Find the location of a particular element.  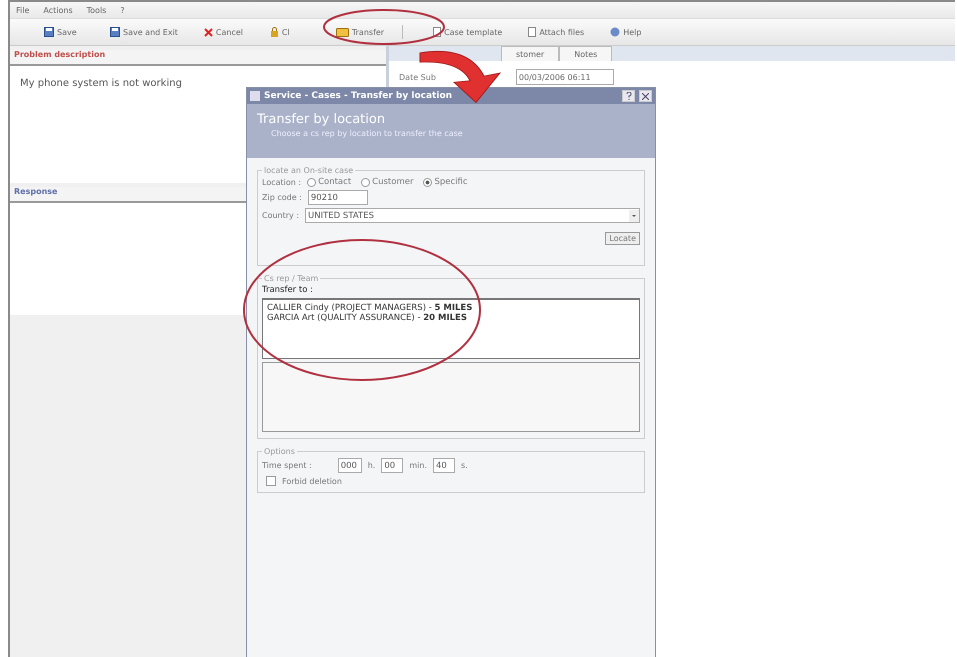

menu-item: ? is located at coordinates (122, 10).